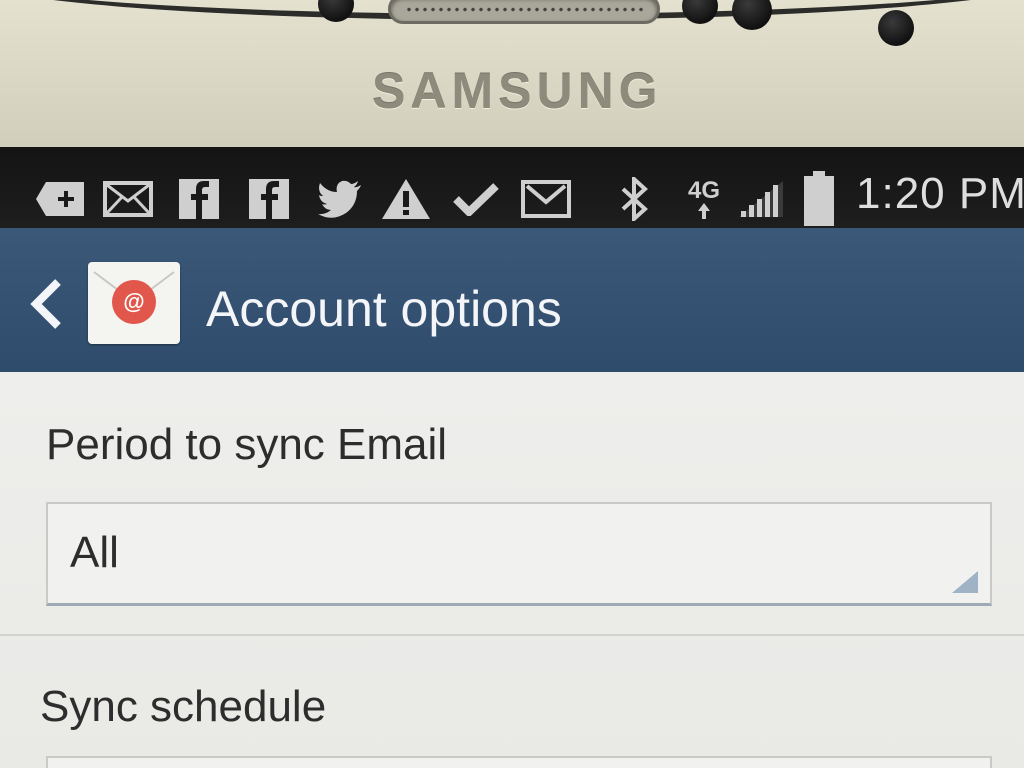  I want to click on back-arrow-icon, so click(46, 304).